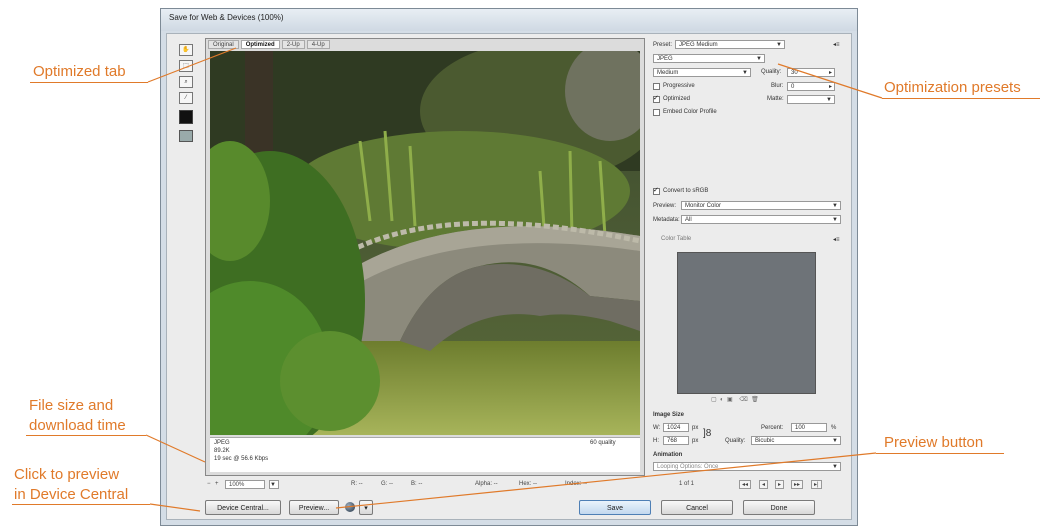 Image resolution: width=1045 pixels, height=528 pixels. Describe the element at coordinates (192, 65) in the screenshot. I see `optimized-tab-leader` at that location.